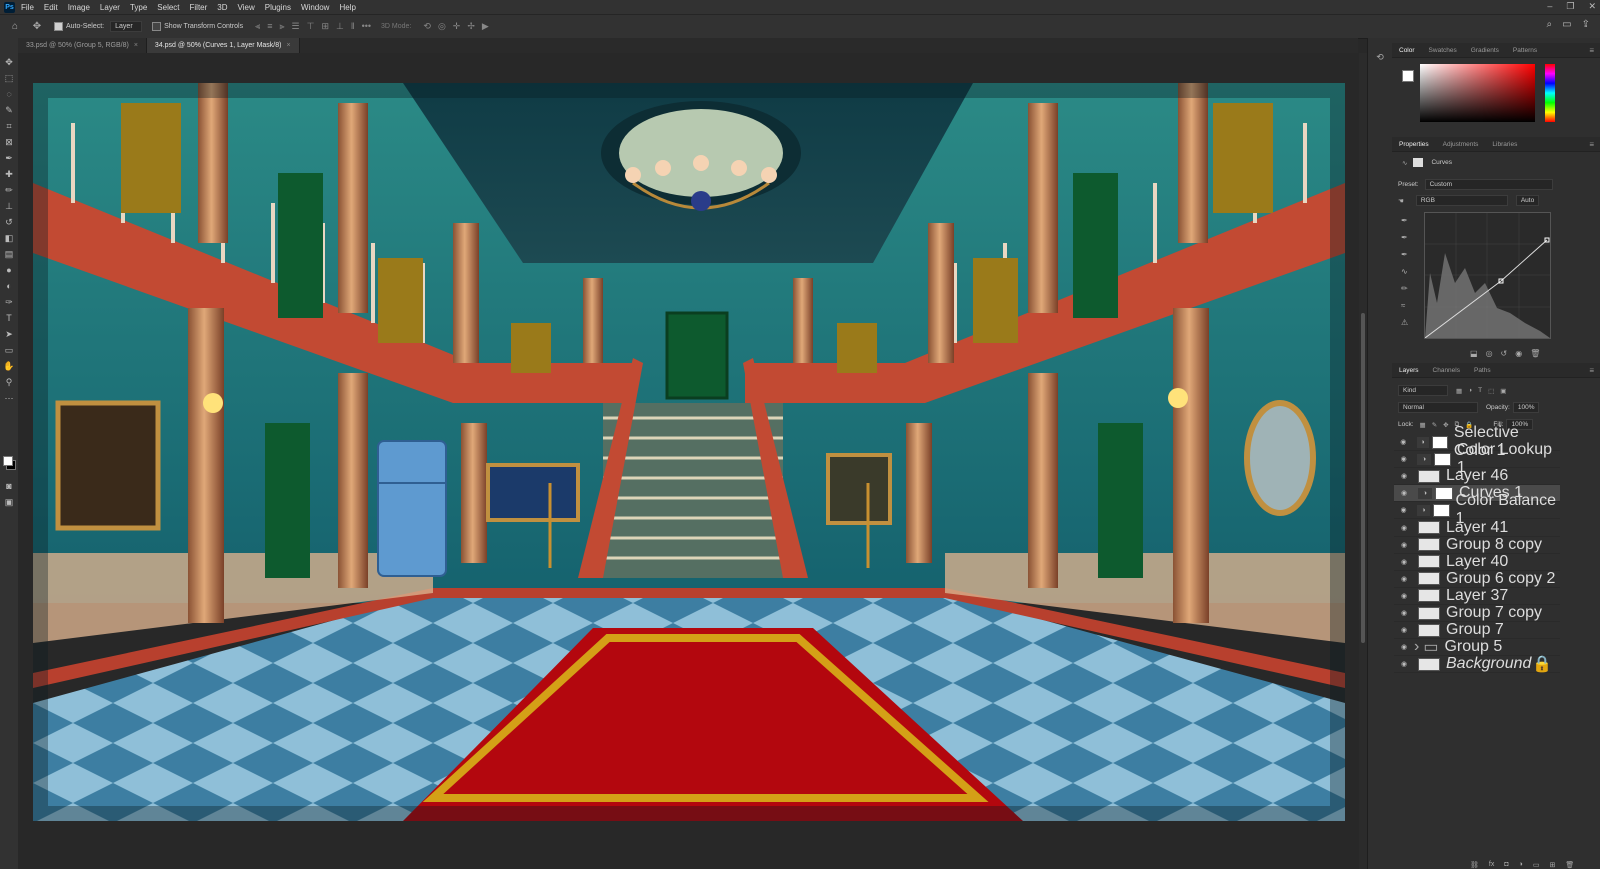  I want to click on filter-adjustment-icon: ◑, so click(1470, 391).